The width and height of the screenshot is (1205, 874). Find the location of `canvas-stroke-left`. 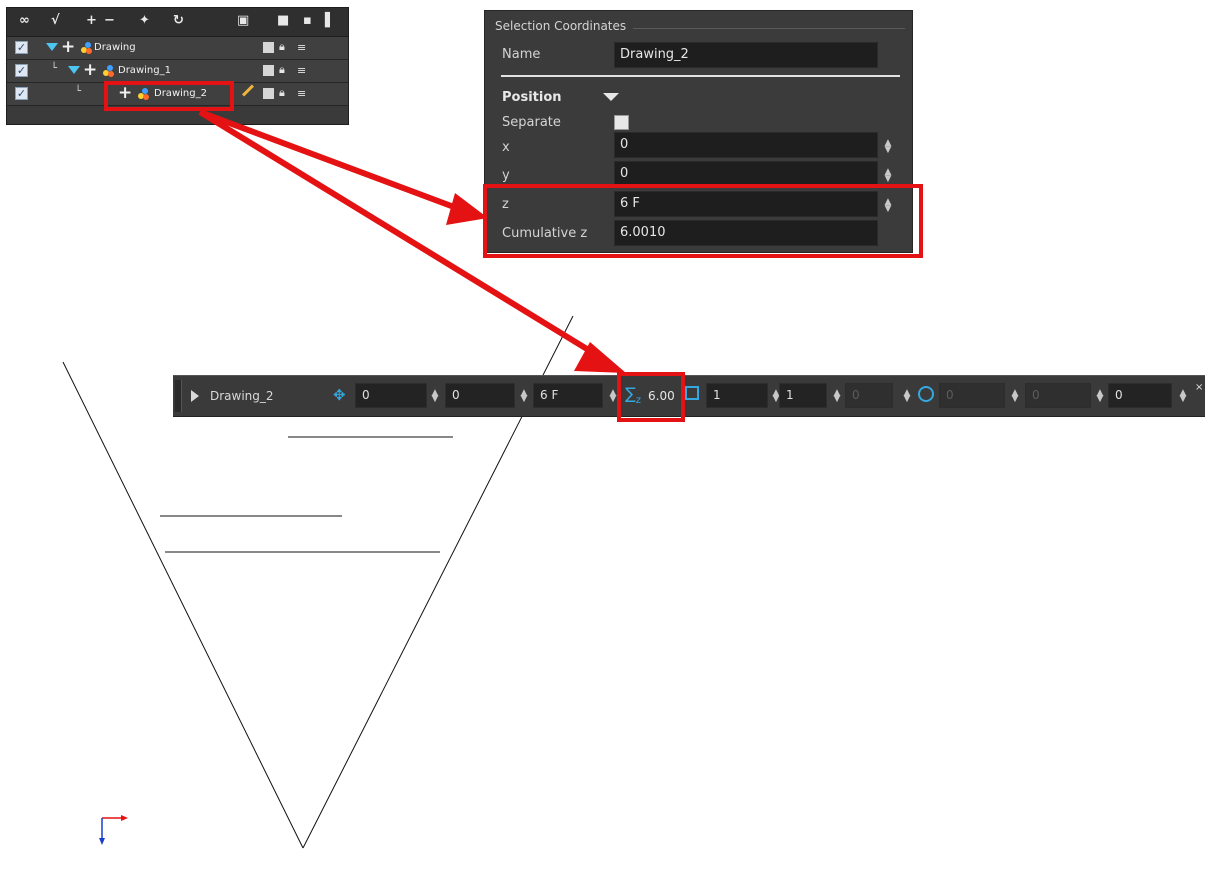

canvas-stroke-left is located at coordinates (183, 605).